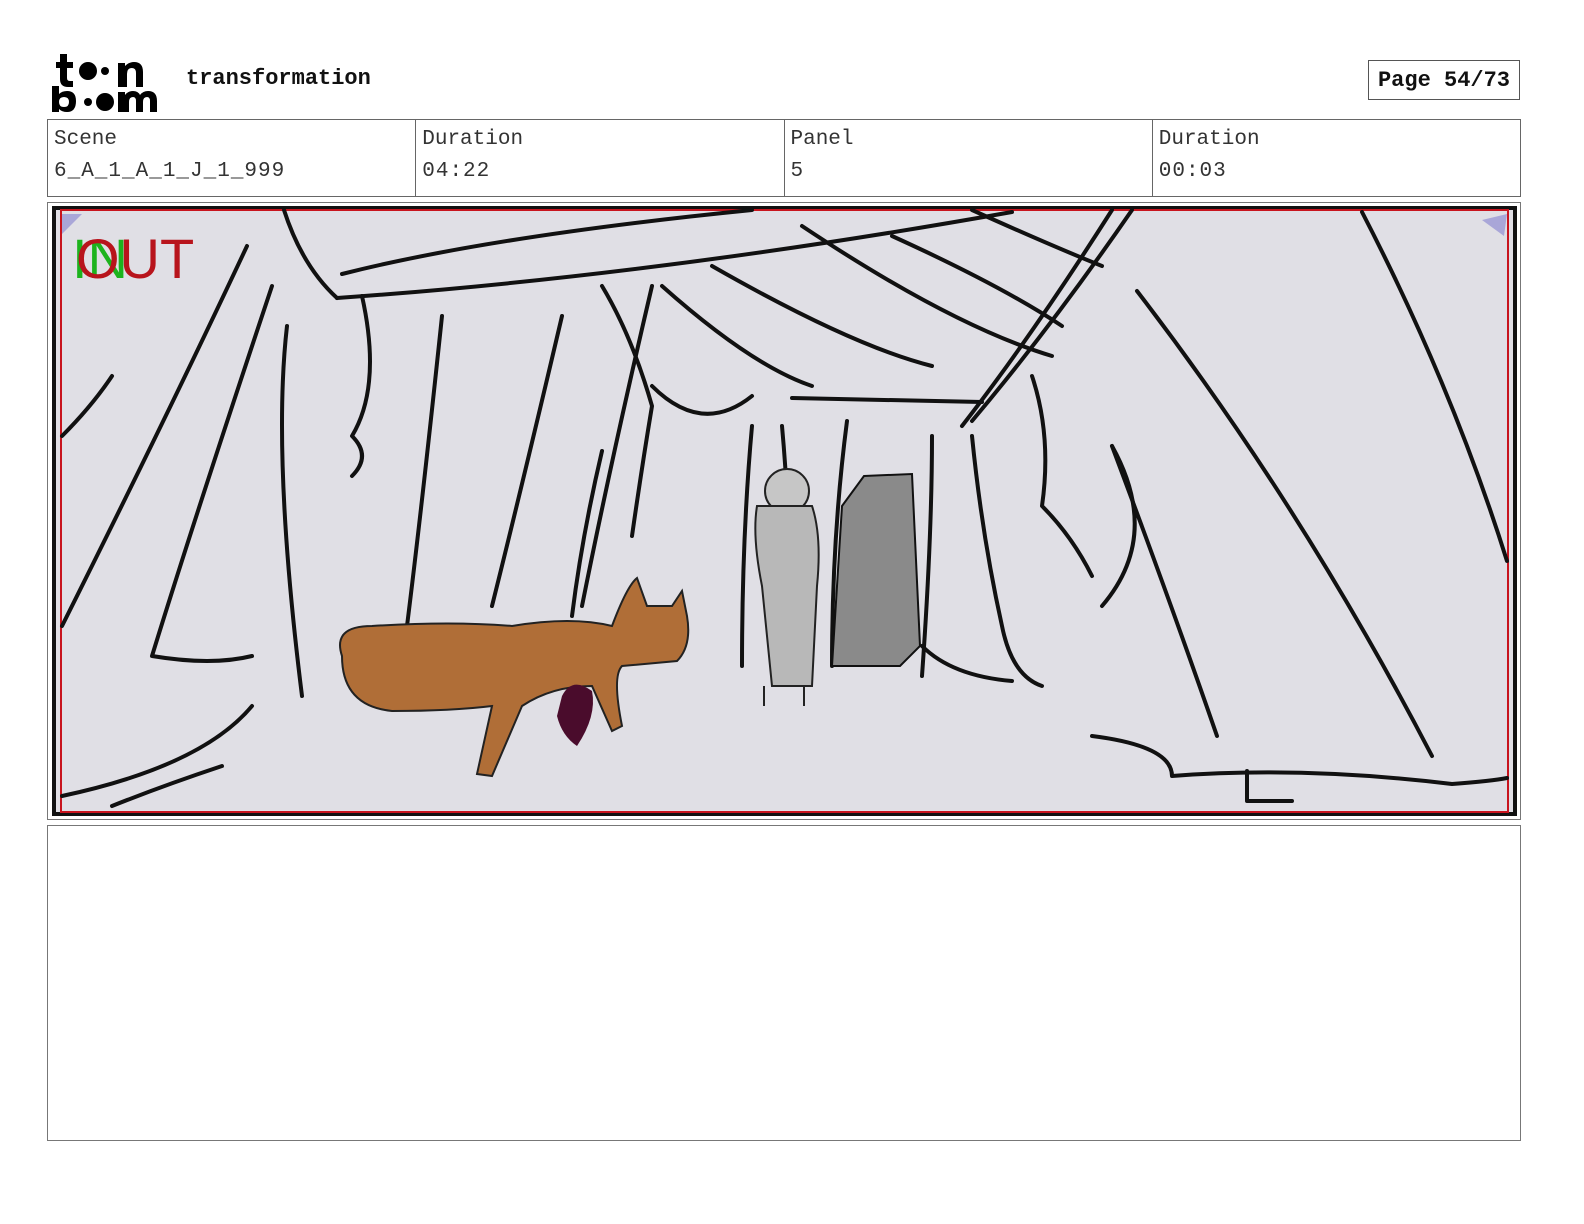 This screenshot has height=1224, width=1584. I want to click on toonboom-logo: toonboom, so click(104, 83).